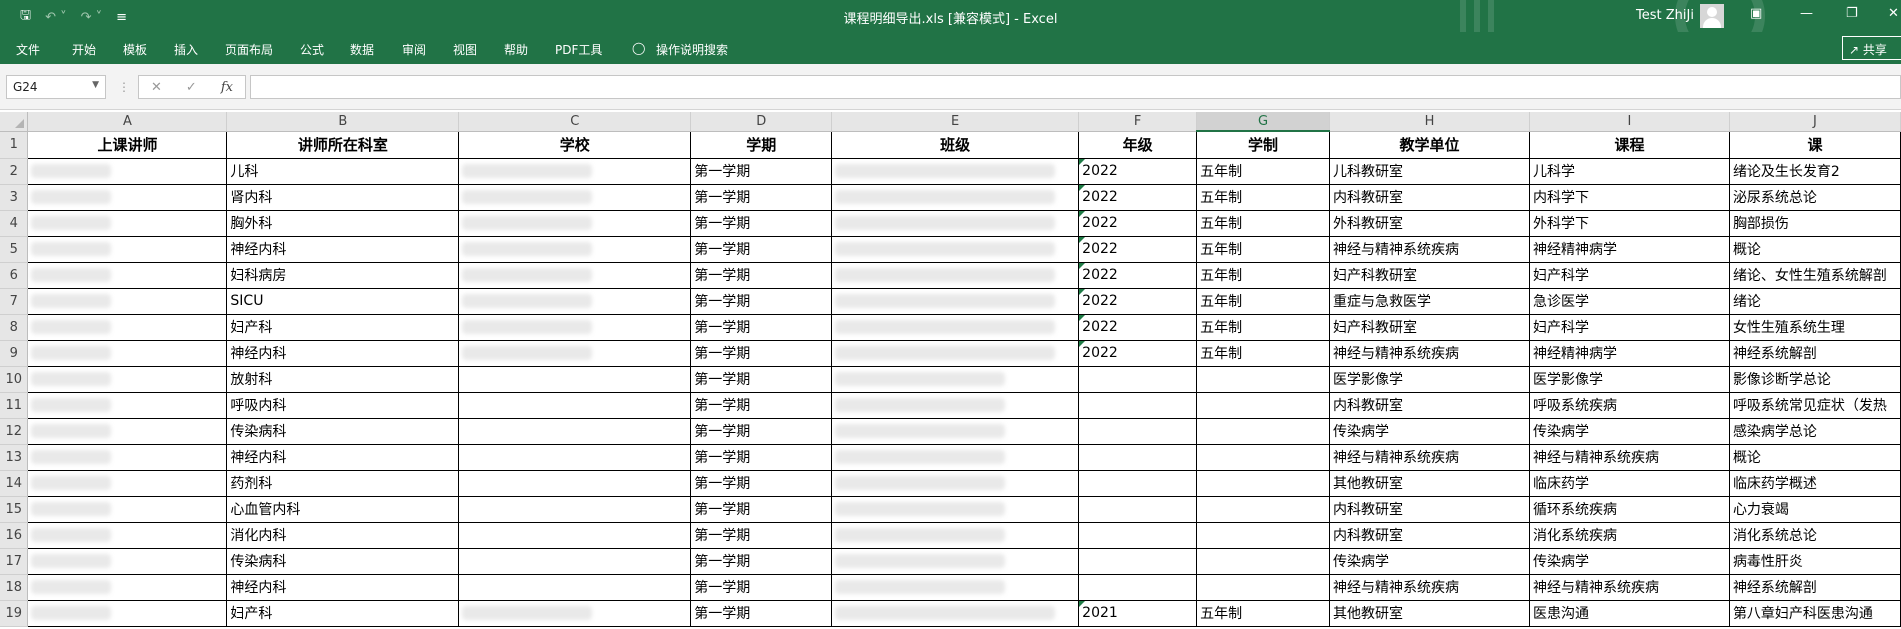 The height and width of the screenshot is (629, 1901). I want to click on row-header: 19, so click(14, 613).